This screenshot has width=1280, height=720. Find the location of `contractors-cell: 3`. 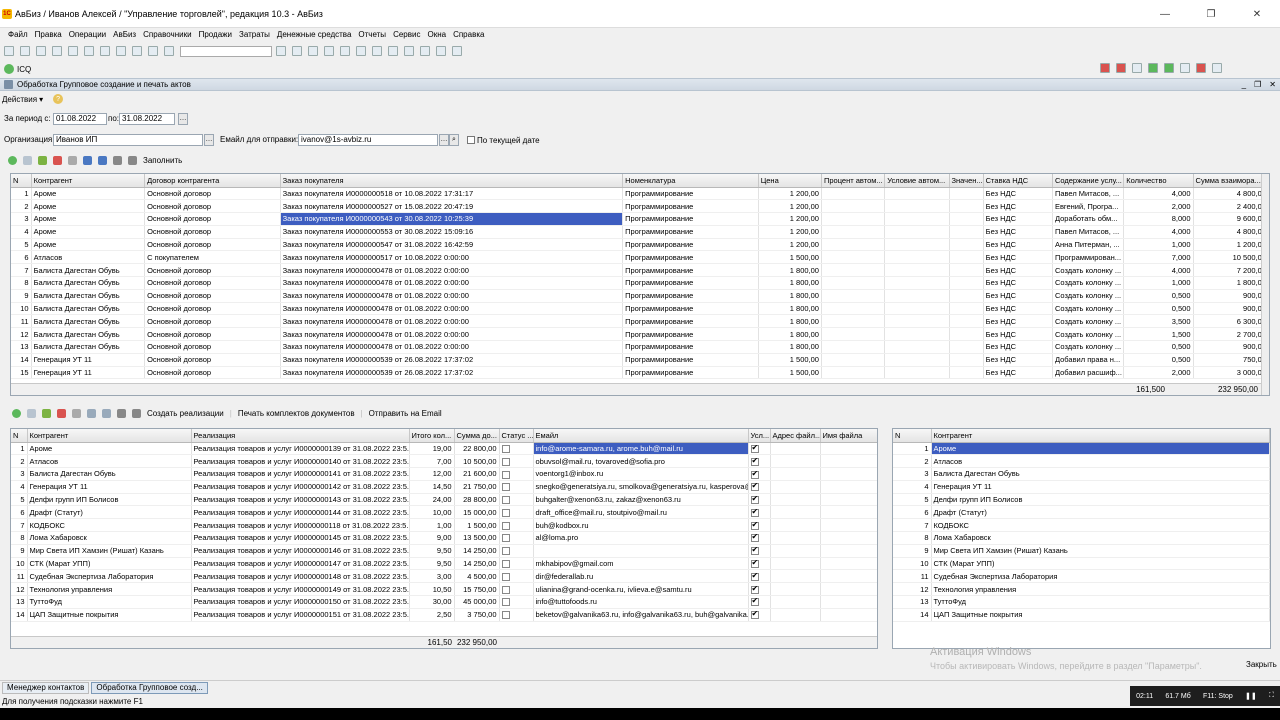

contractors-cell: 3 is located at coordinates (912, 474).